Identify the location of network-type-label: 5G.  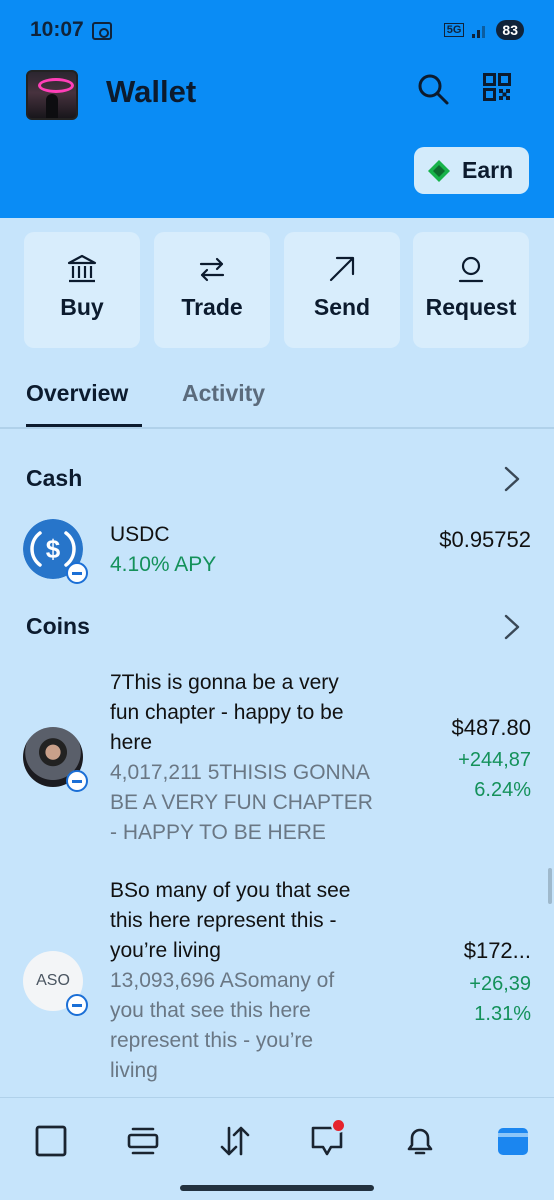
(454, 30).